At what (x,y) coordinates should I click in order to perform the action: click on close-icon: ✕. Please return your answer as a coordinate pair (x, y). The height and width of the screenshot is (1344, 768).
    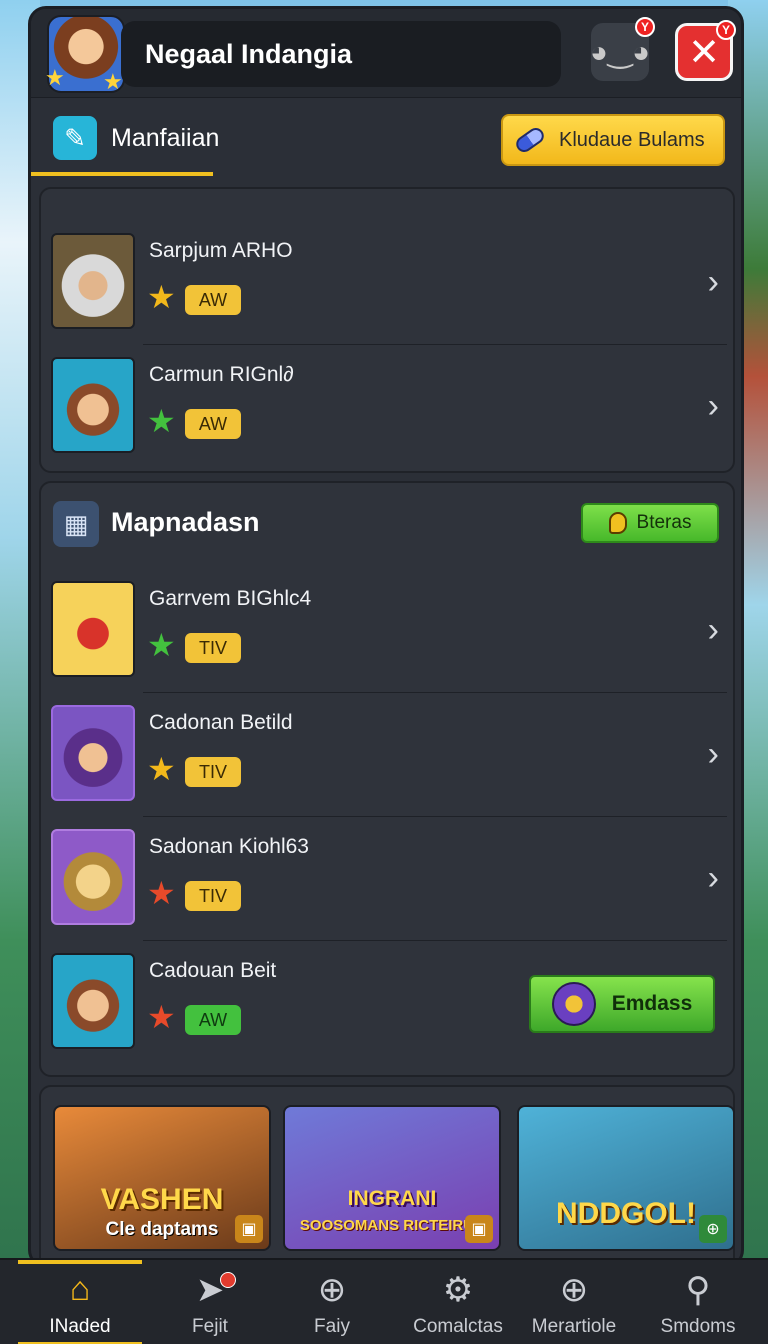
    Looking at the image, I should click on (704, 52).